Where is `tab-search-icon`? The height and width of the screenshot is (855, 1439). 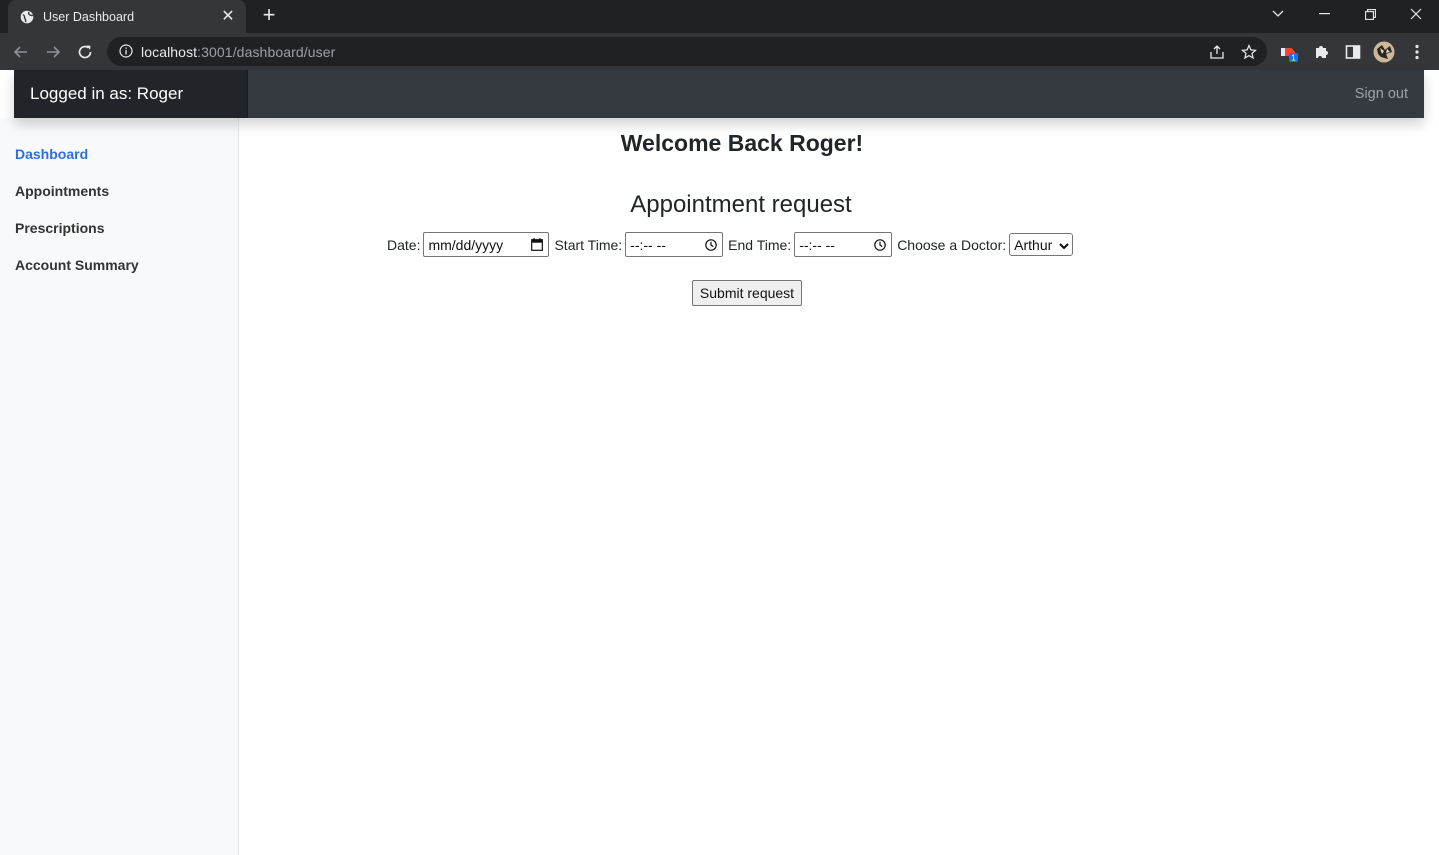
tab-search-icon is located at coordinates (1278, 14).